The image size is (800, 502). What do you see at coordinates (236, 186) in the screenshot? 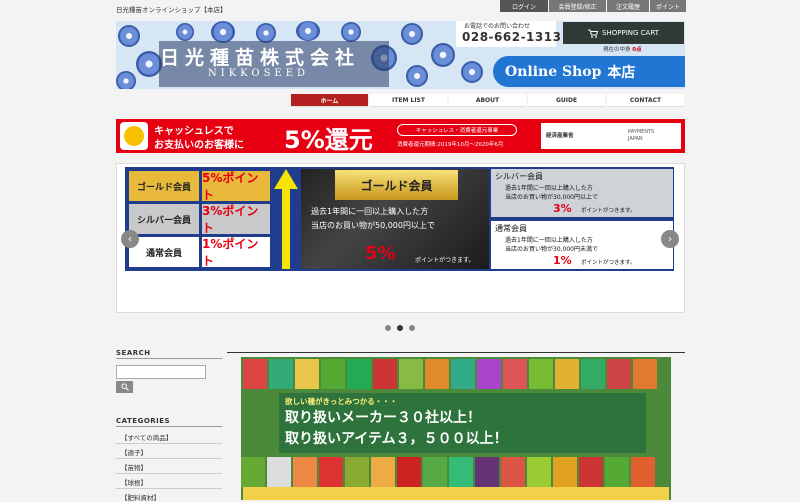
I see `tier-gold-points: 5%ポイント` at bounding box center [236, 186].